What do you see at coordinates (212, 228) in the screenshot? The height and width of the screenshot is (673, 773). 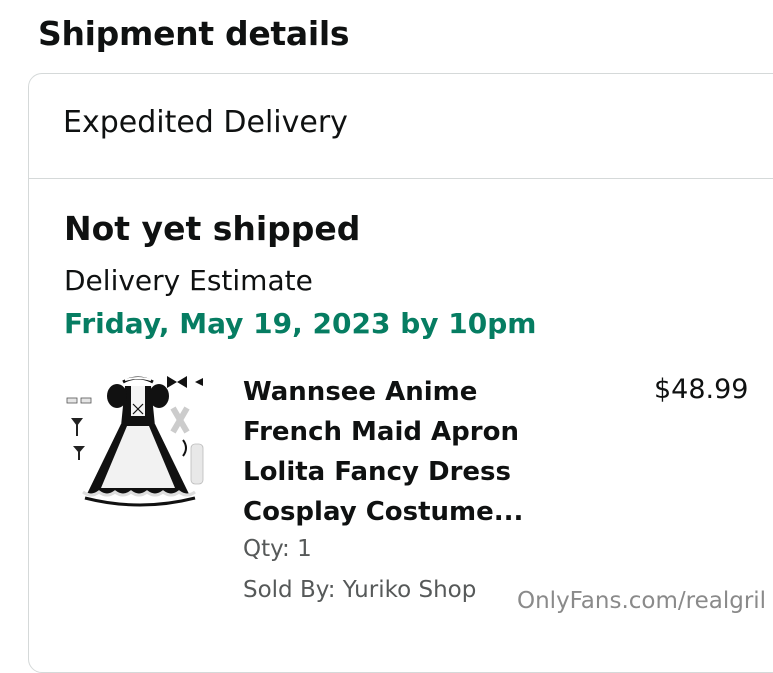 I see `shipment-status: Not yet shipped` at bounding box center [212, 228].